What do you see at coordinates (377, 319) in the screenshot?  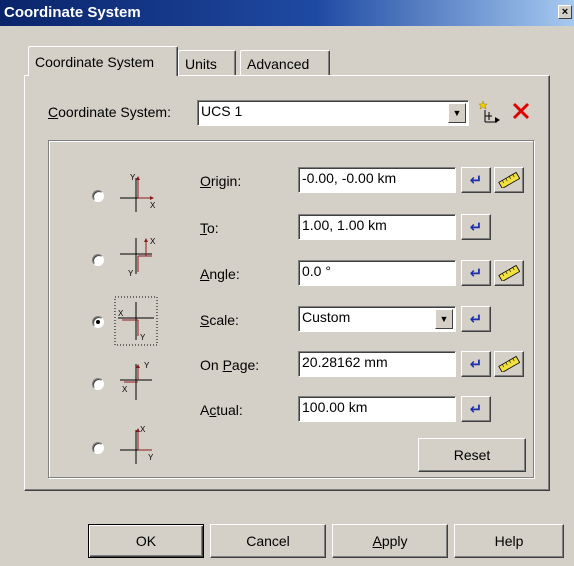 I see `scale-select: Custom ▼` at bounding box center [377, 319].